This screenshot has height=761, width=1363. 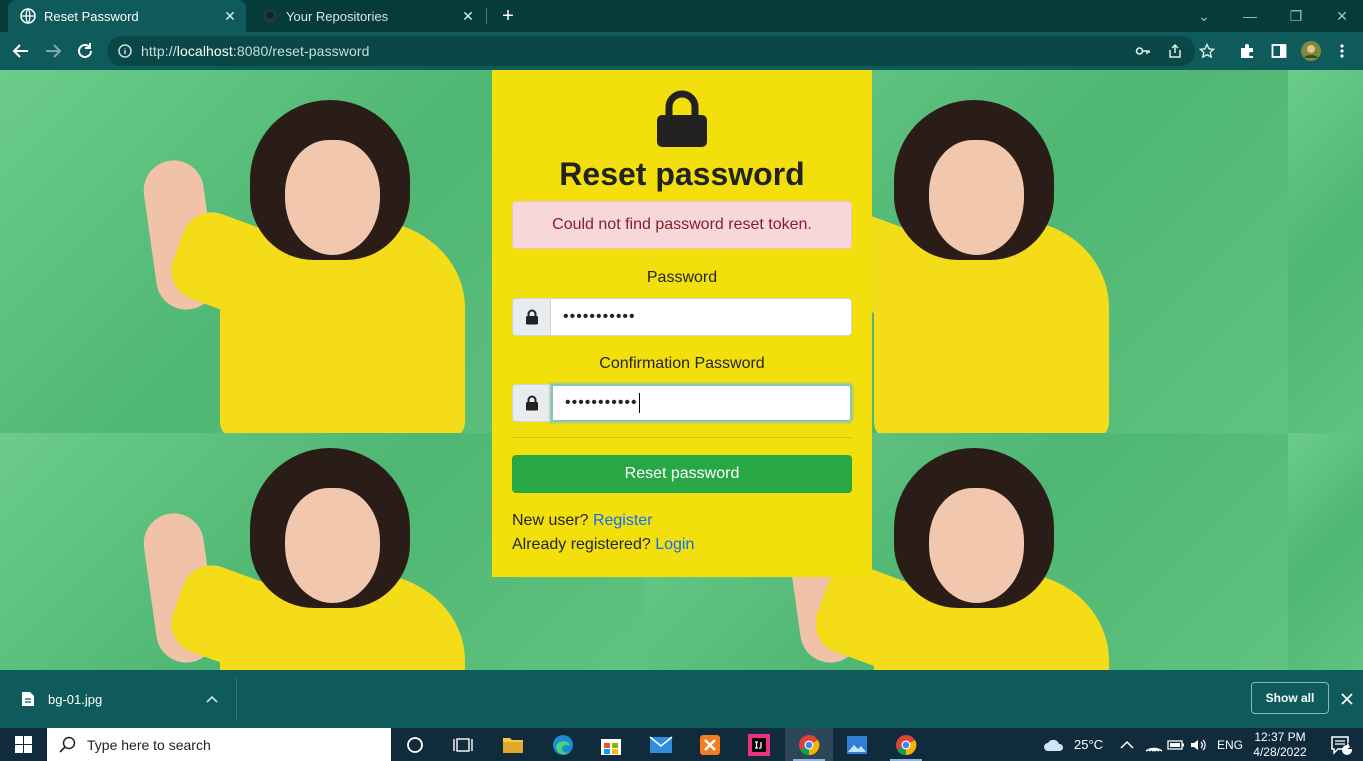 I want to click on download-item: bg-01.jpg, so click(x=118, y=699).